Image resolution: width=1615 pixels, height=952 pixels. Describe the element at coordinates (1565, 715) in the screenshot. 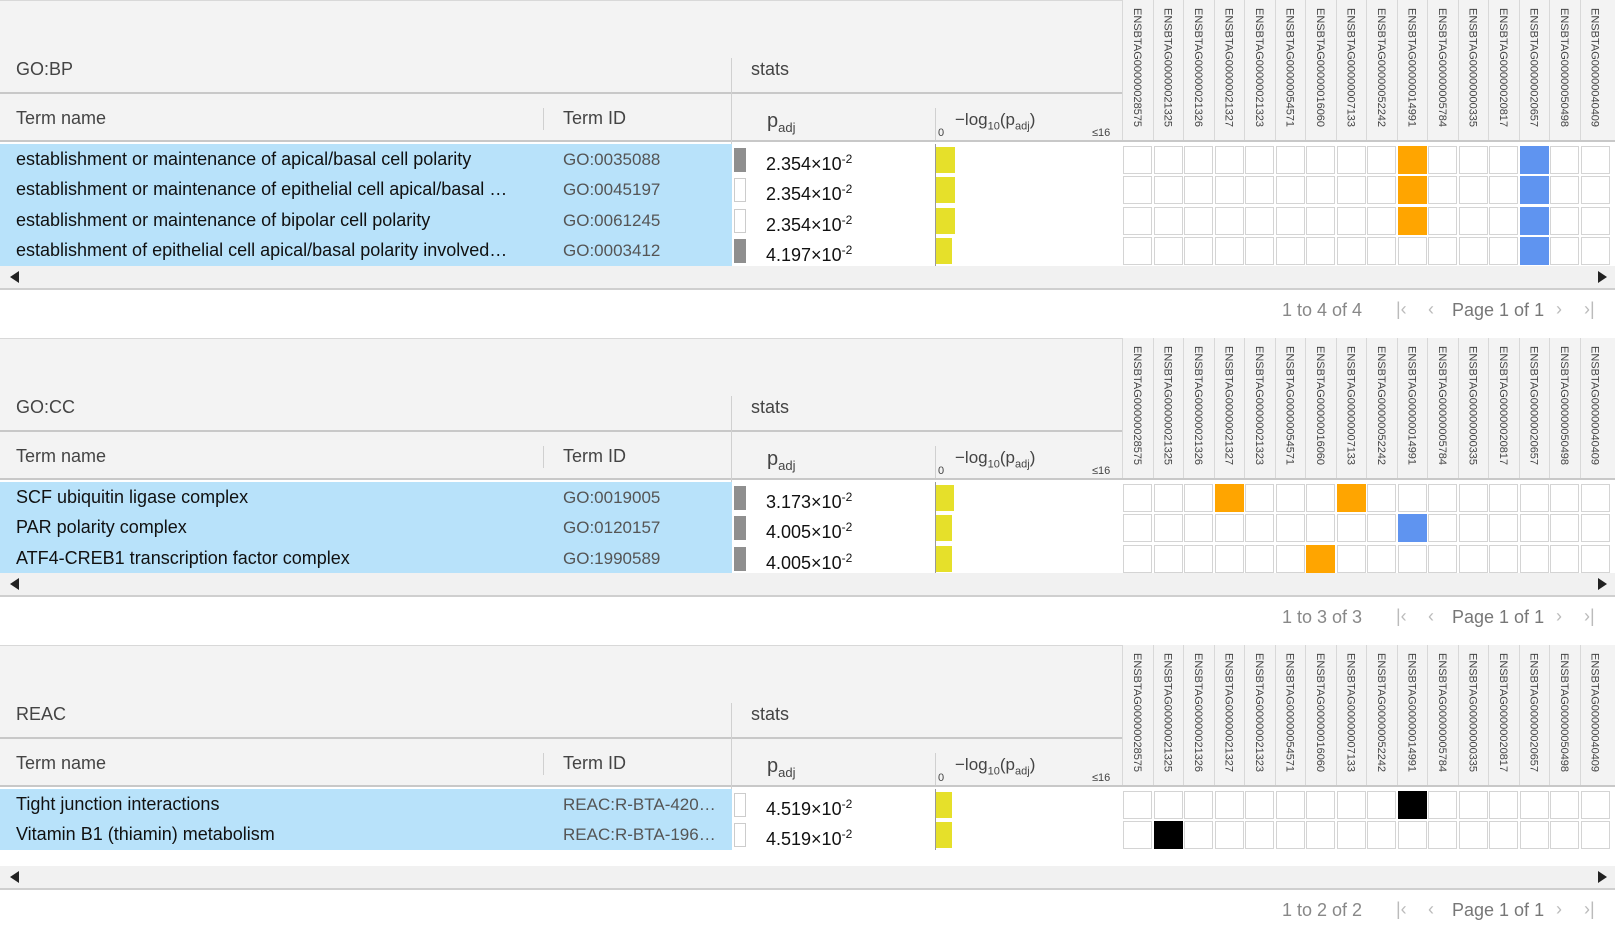

I see `gene-column-header: ENSBTAG00000050498` at that location.